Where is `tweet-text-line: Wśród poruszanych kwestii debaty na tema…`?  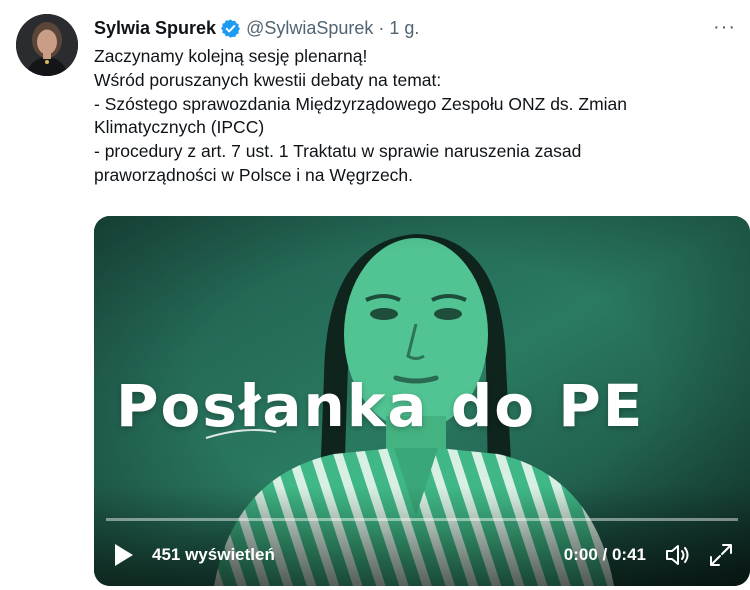
tweet-text-line: Wśród poruszanych kwestii debaty na tema… is located at coordinates (268, 79).